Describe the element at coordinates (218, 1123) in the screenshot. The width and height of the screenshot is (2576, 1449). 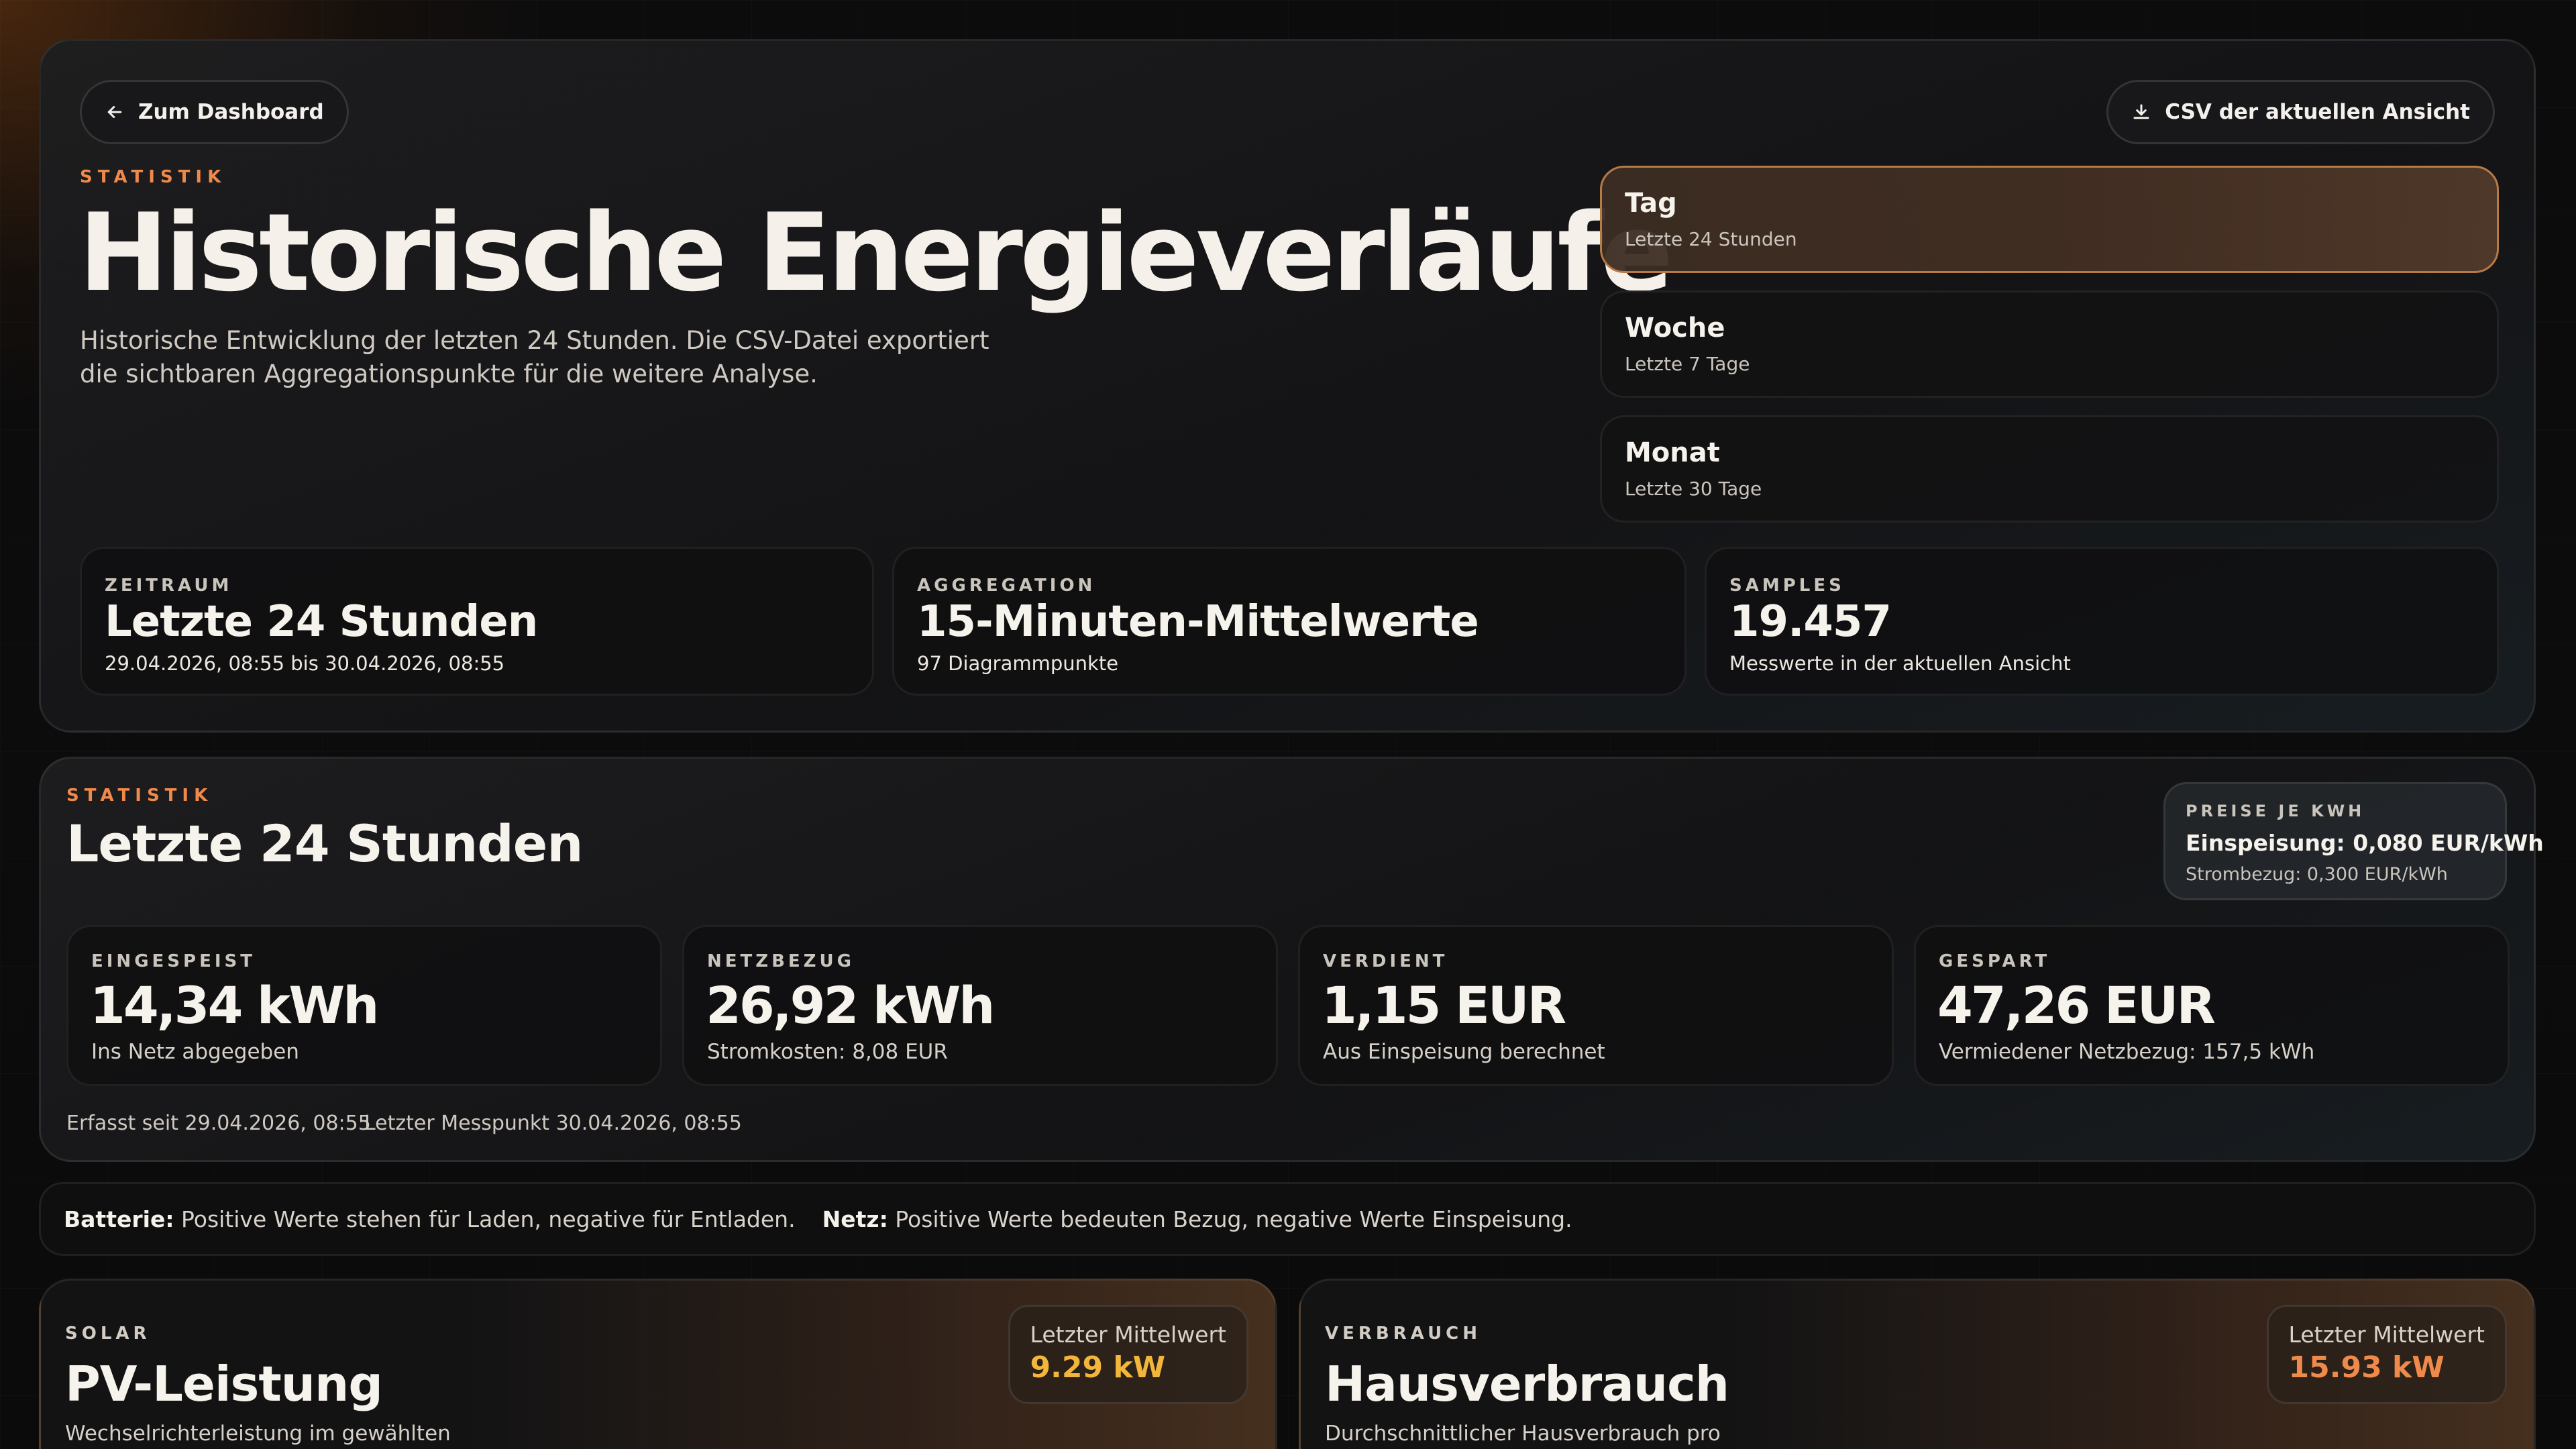
I see `recorded-since-note: Erfasst seit 29.04.2026, 08:55` at that location.